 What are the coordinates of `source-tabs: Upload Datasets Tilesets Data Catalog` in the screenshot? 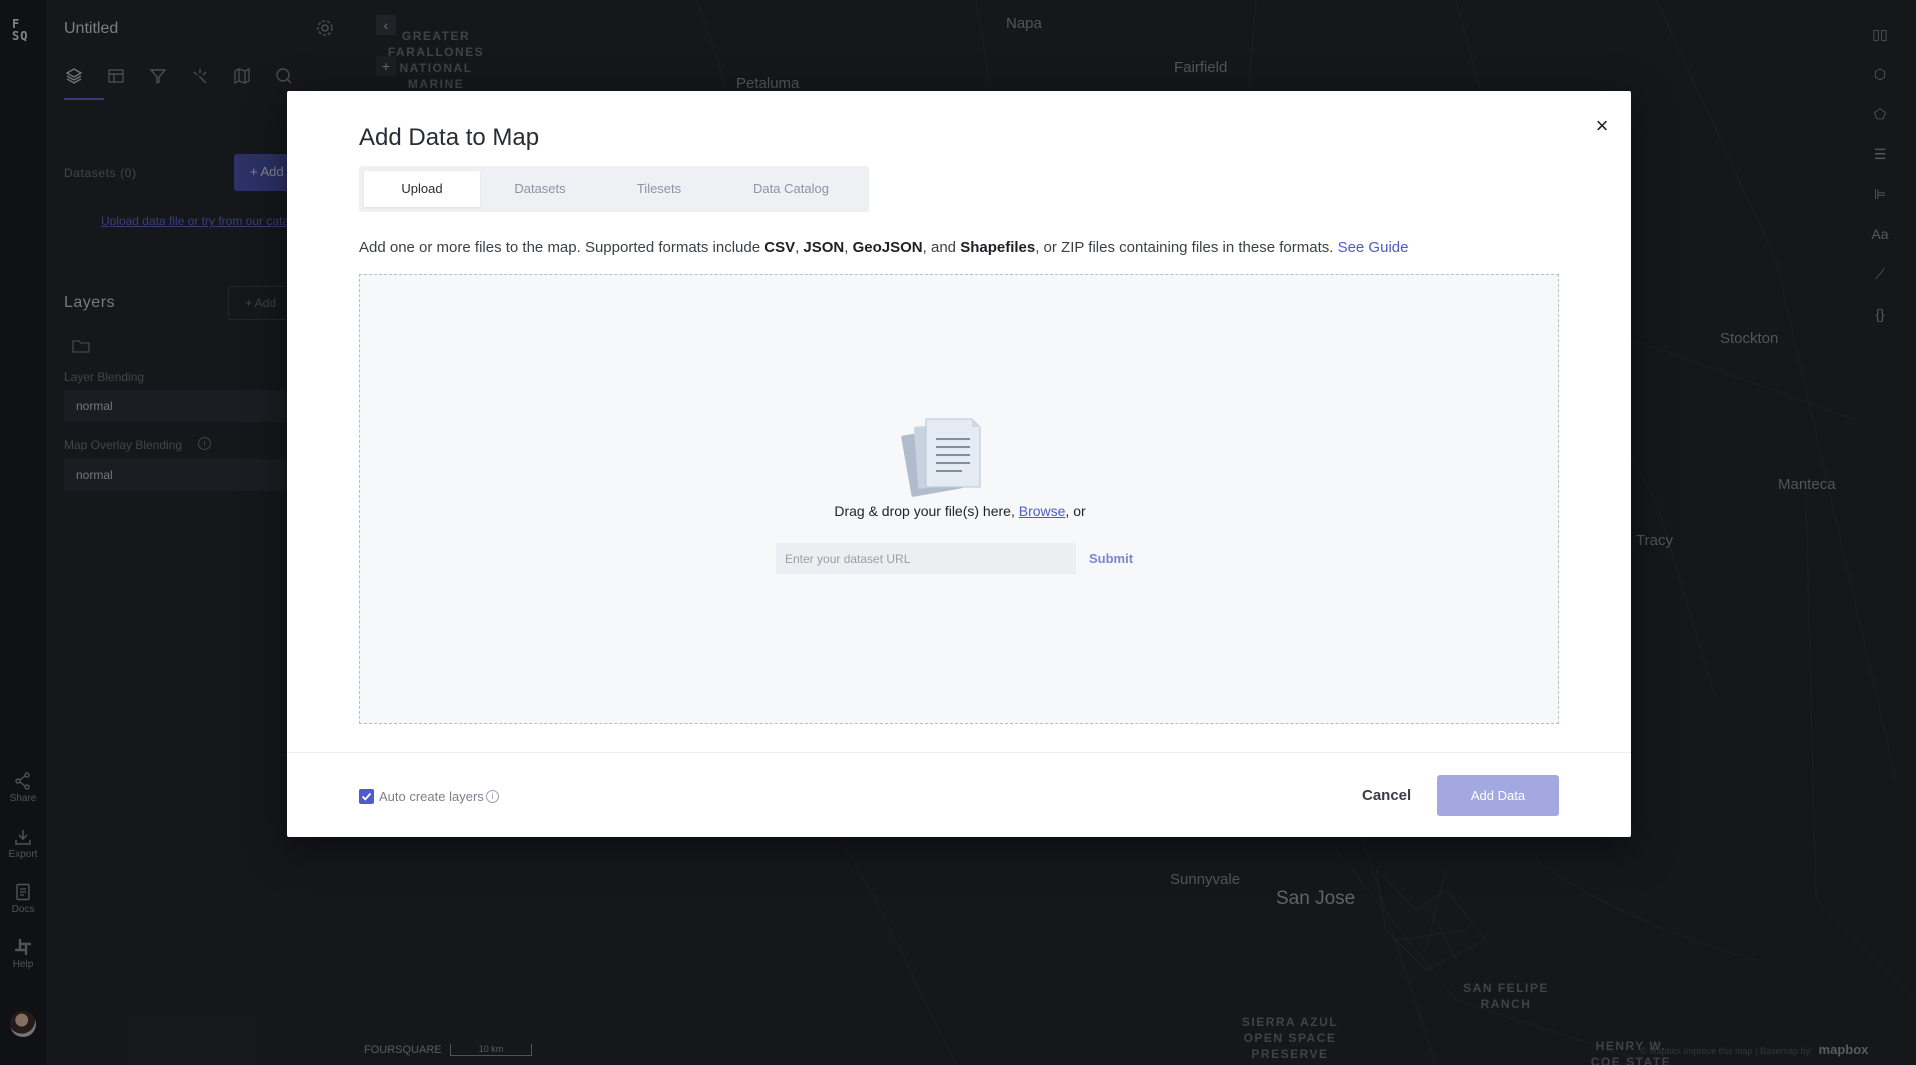 It's located at (614, 189).